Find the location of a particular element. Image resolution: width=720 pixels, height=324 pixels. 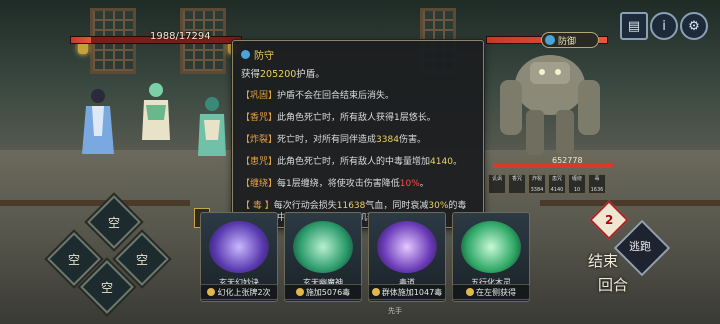

buff-icon: 香咒 is located at coordinates (517, 184).